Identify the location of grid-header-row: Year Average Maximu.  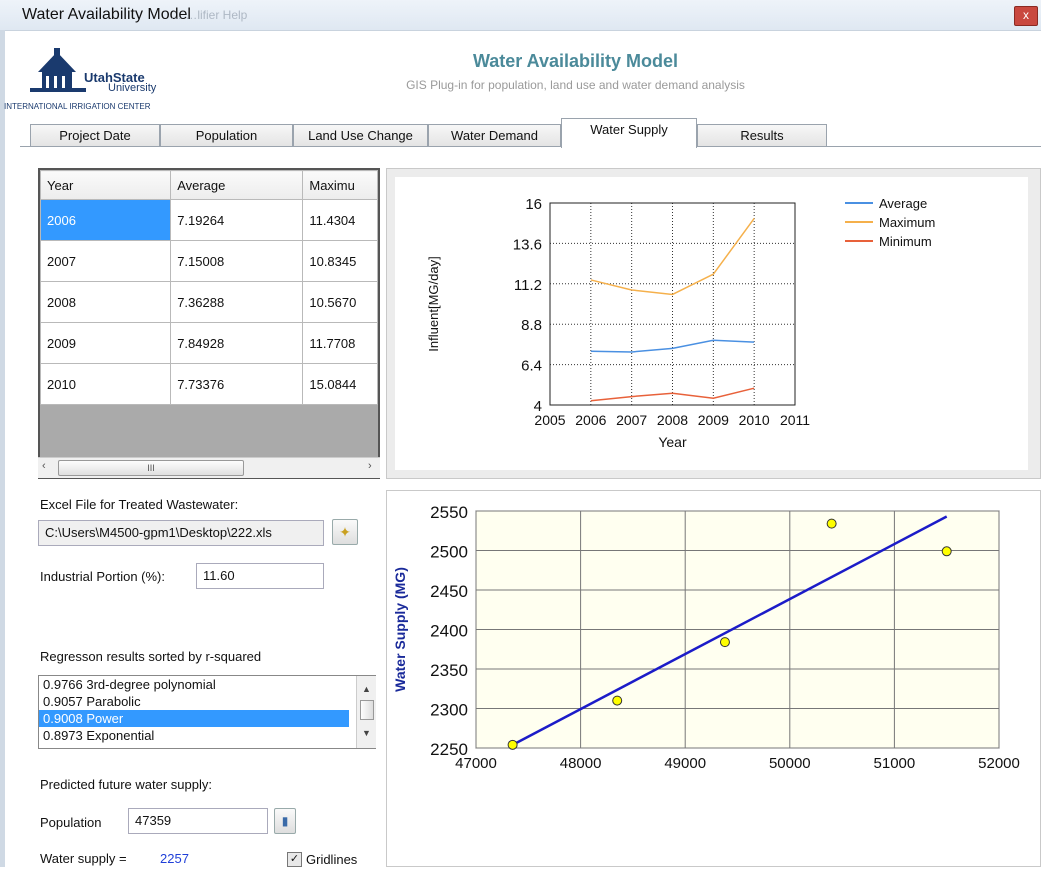
(209, 185).